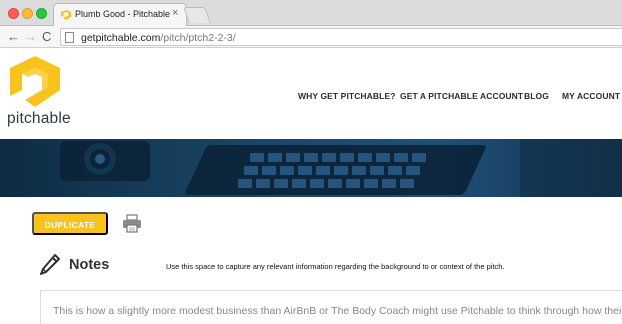 Image resolution: width=622 pixels, height=324 pixels. I want to click on nav-link-why-get-pitchable: WHY GET PITCHABLE?, so click(347, 96).